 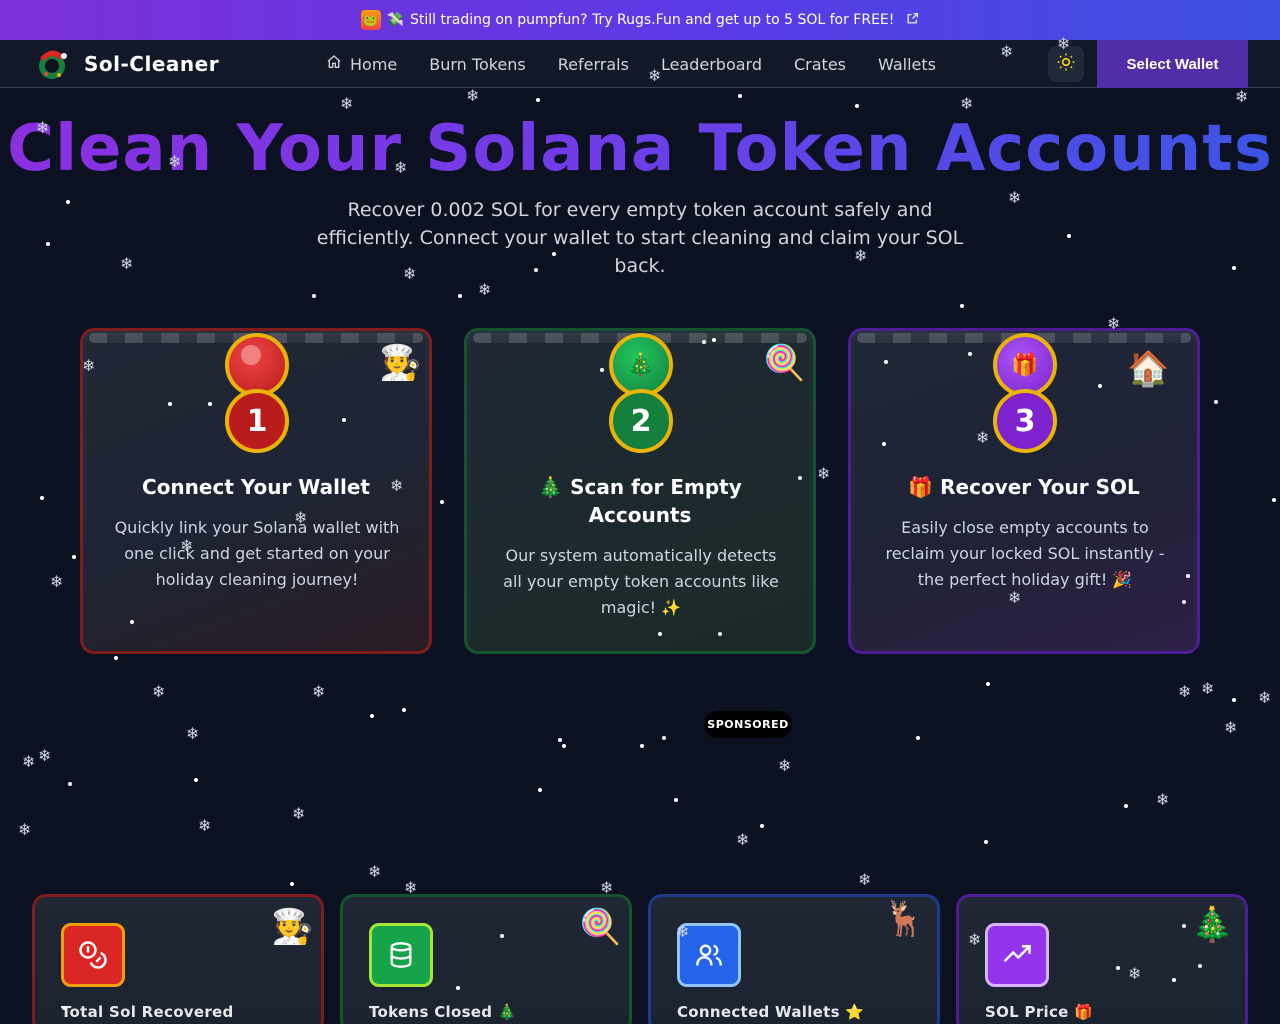 I want to click on stat-card-connected-wallets: 🦌 Connected Wallets ⭐, so click(x=794, y=959).